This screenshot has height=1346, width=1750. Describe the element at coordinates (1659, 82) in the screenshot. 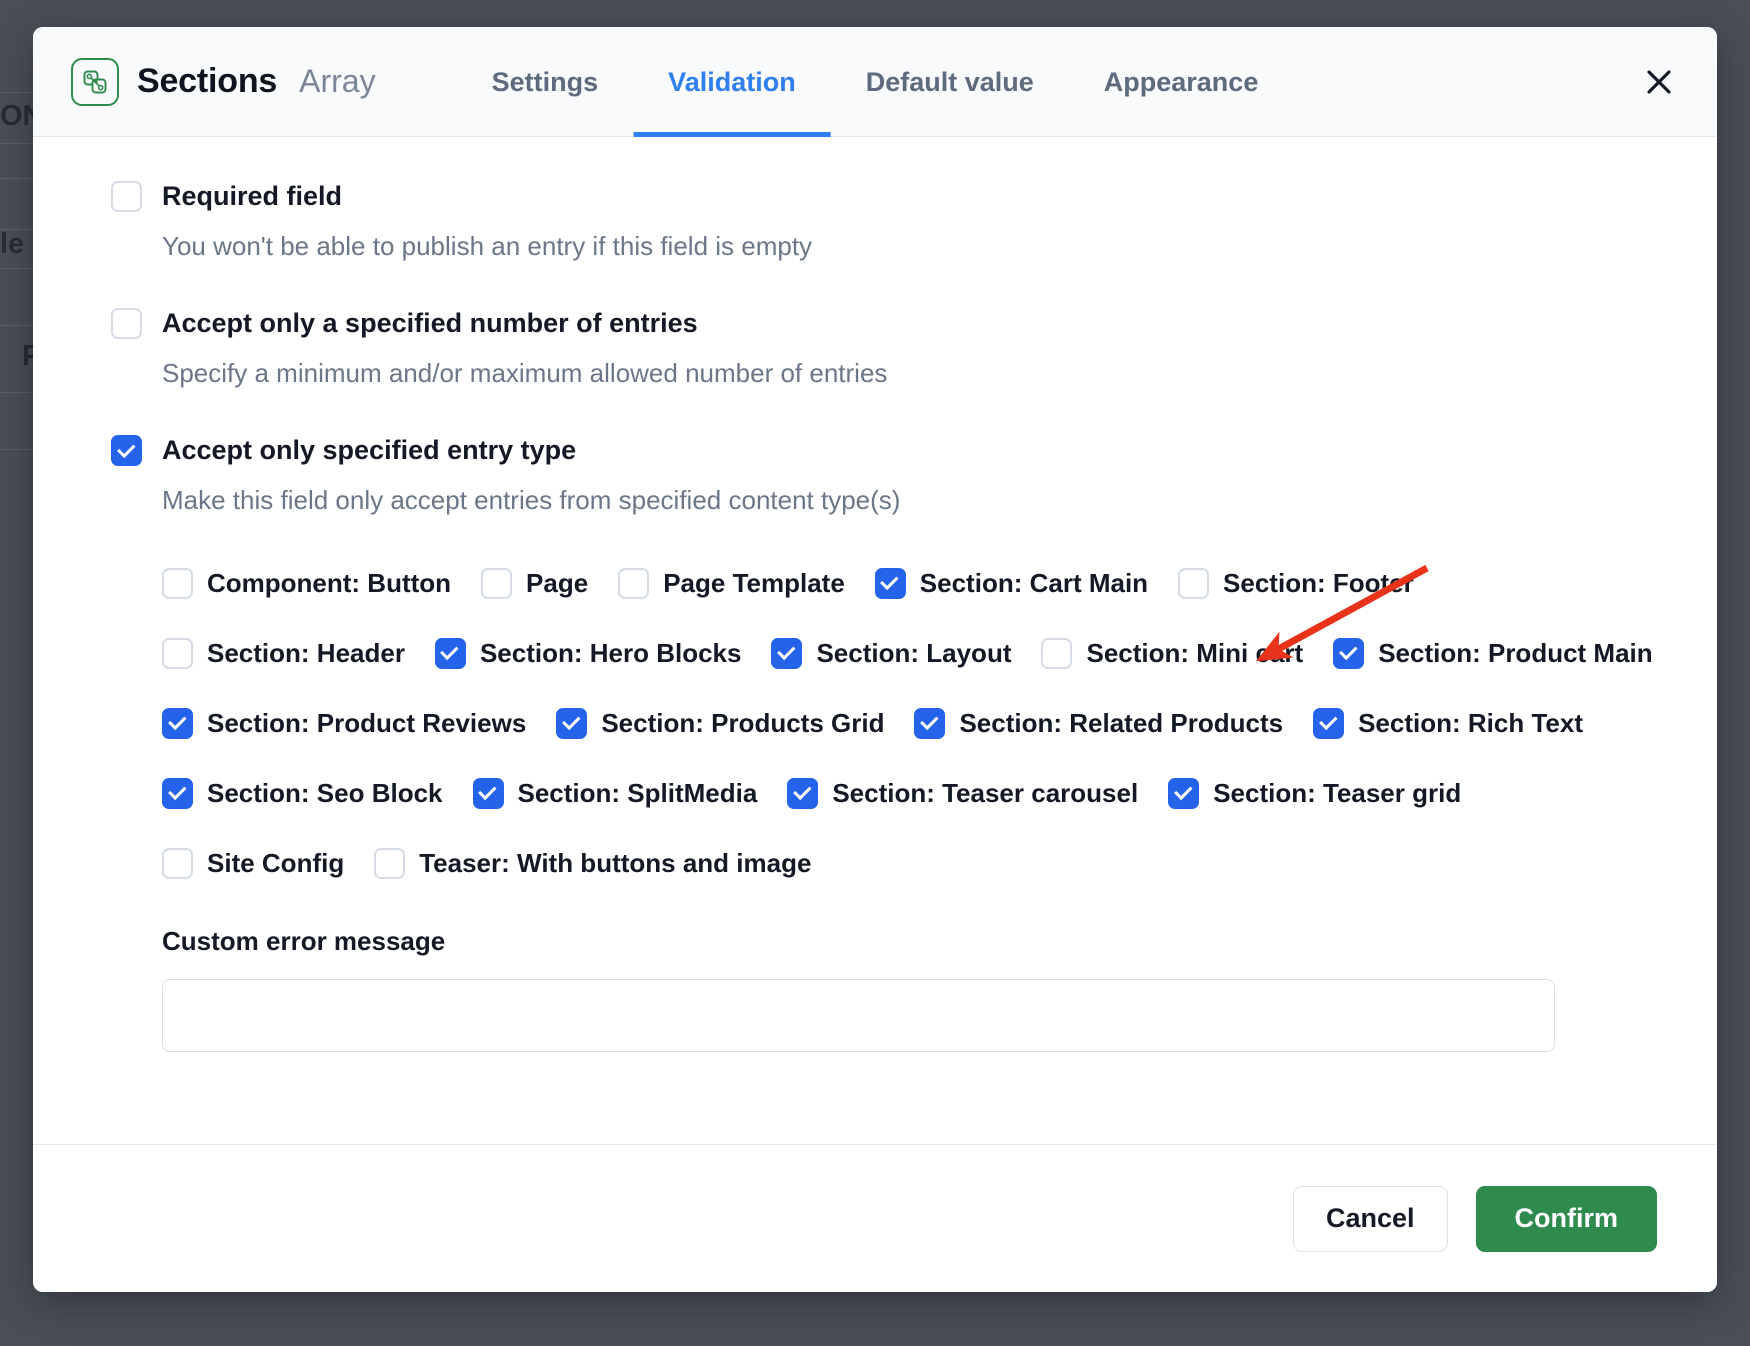

I see `close-icon` at that location.